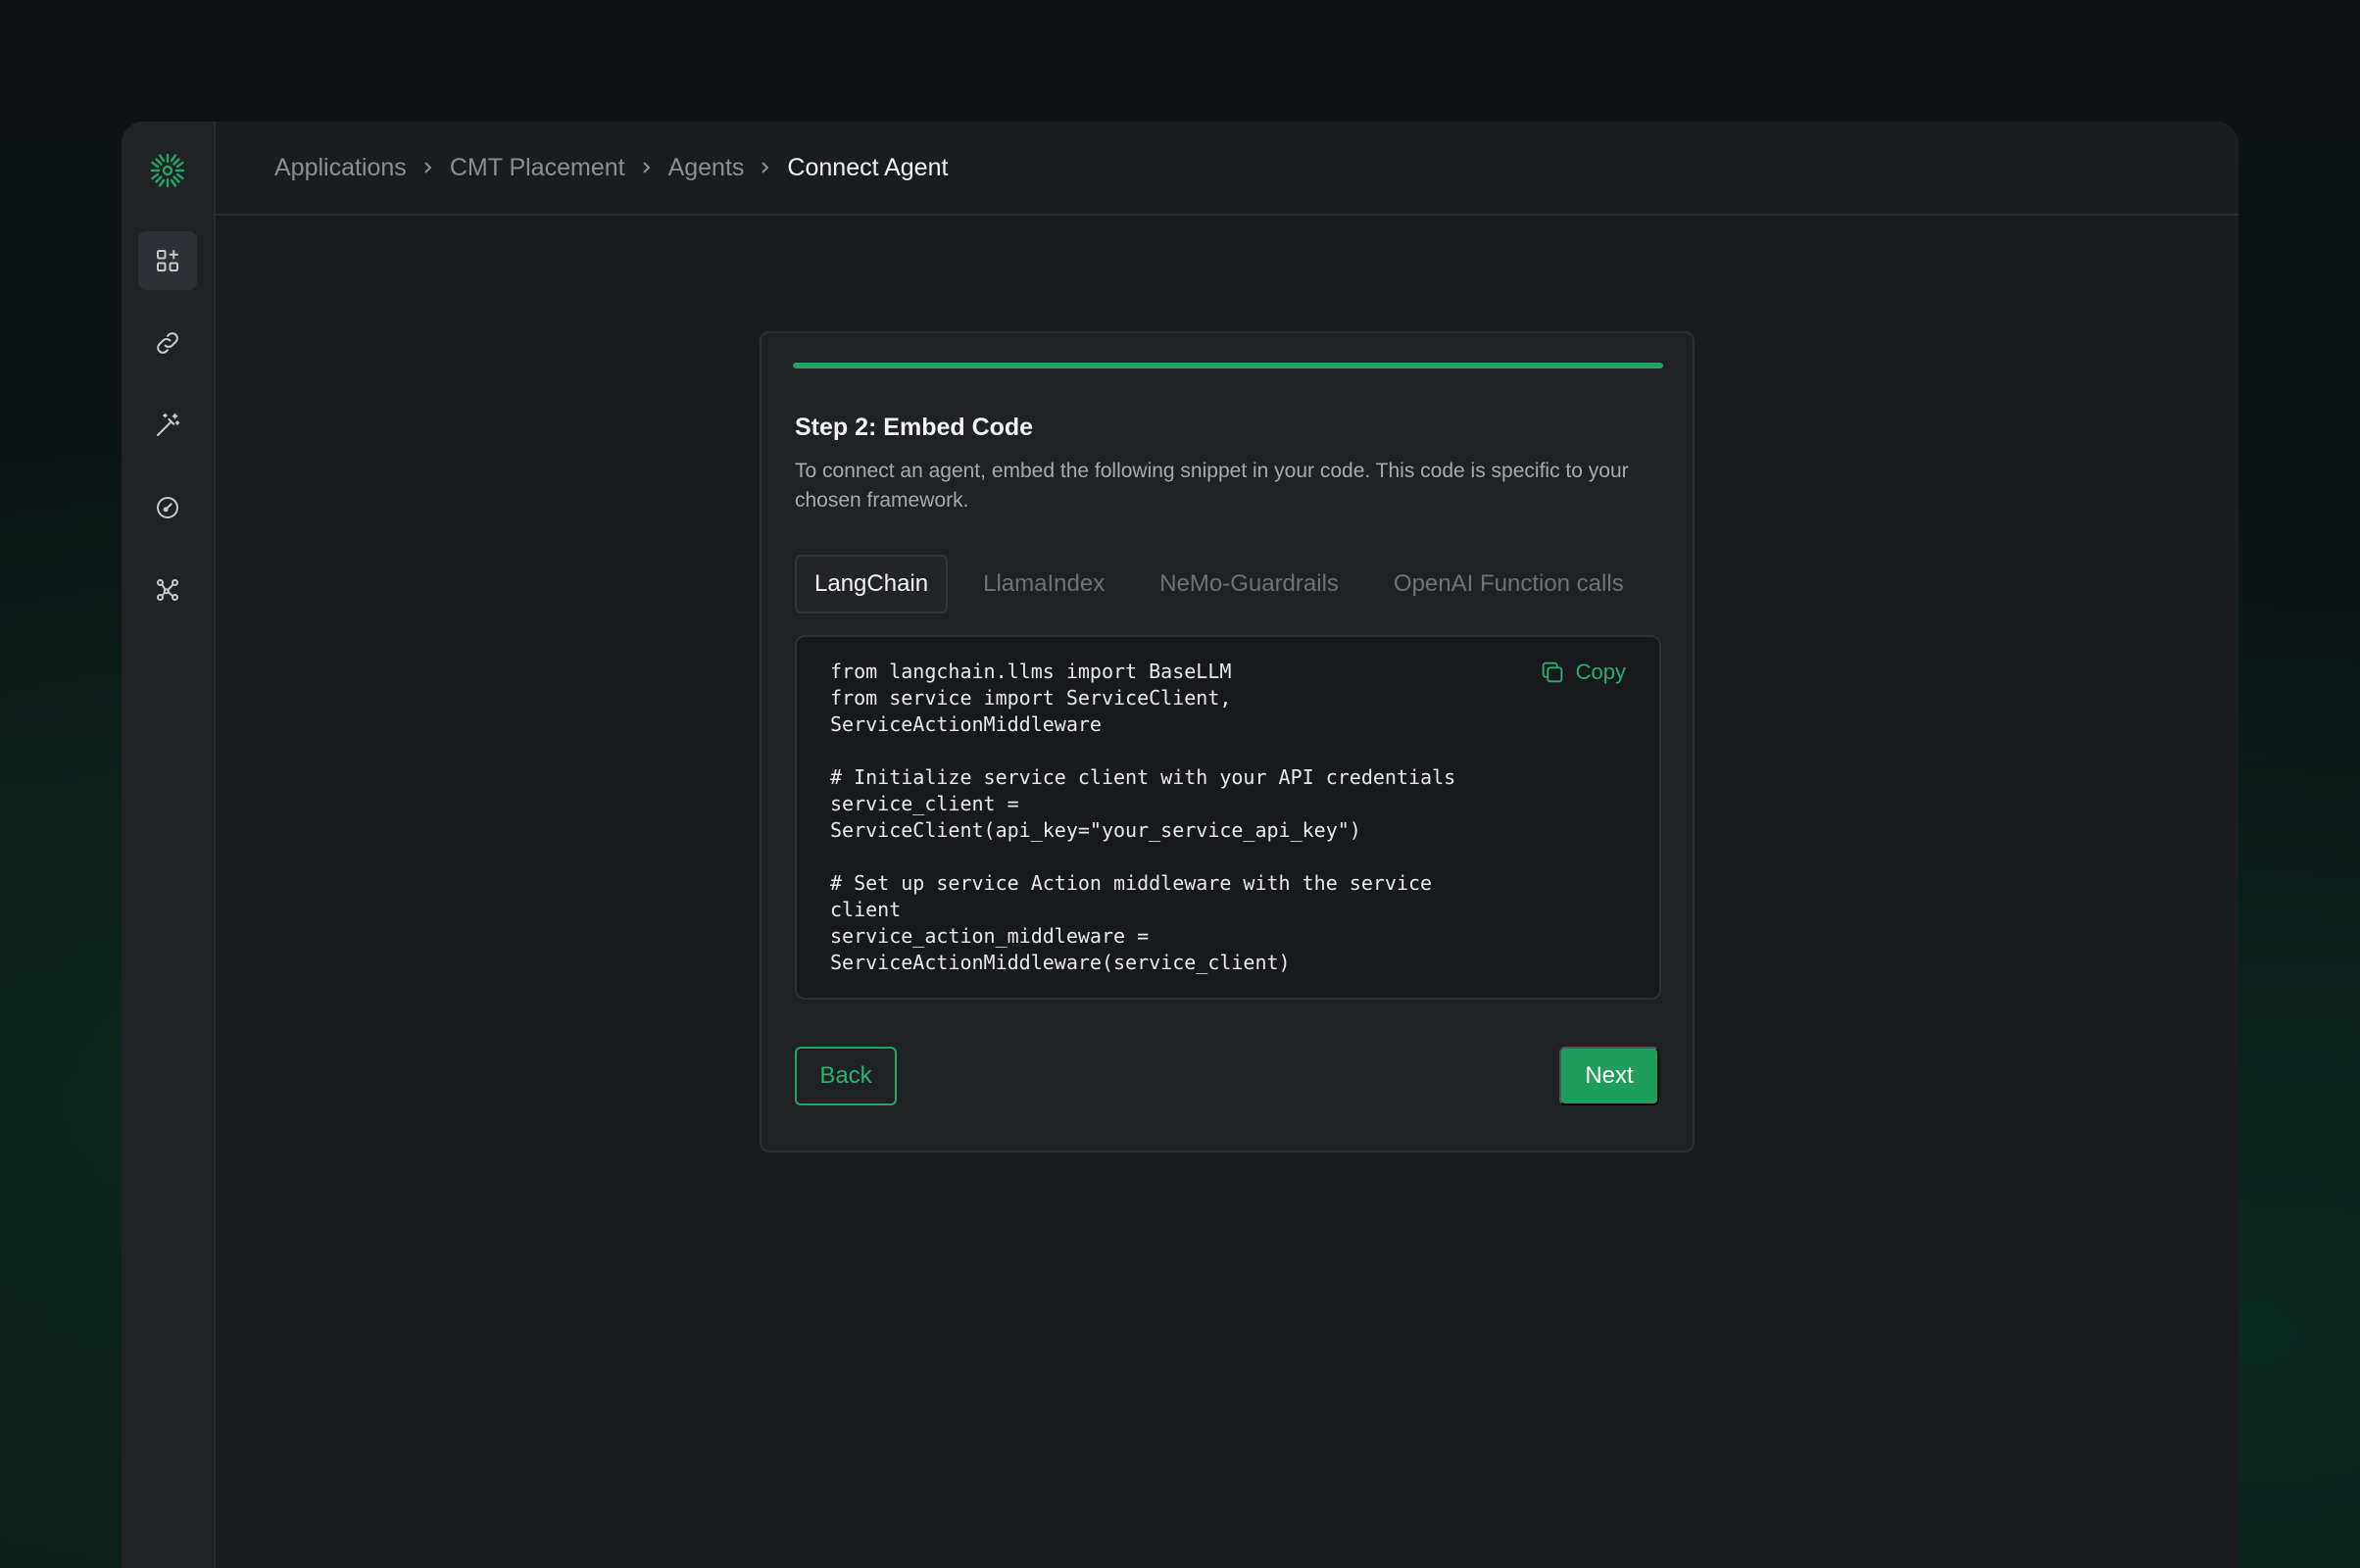  I want to click on step-title: Step 2: Embed Code, so click(914, 427).